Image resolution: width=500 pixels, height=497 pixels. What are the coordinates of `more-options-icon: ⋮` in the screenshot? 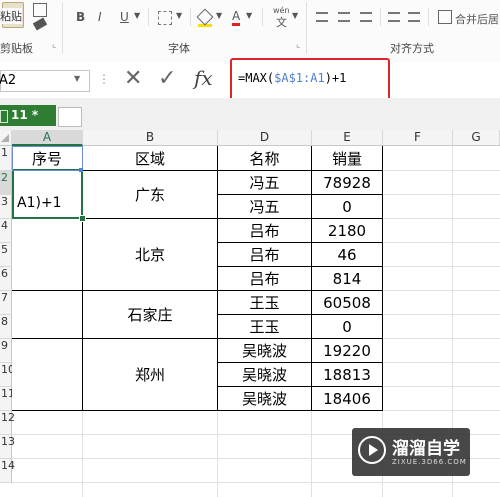 It's located at (104, 79).